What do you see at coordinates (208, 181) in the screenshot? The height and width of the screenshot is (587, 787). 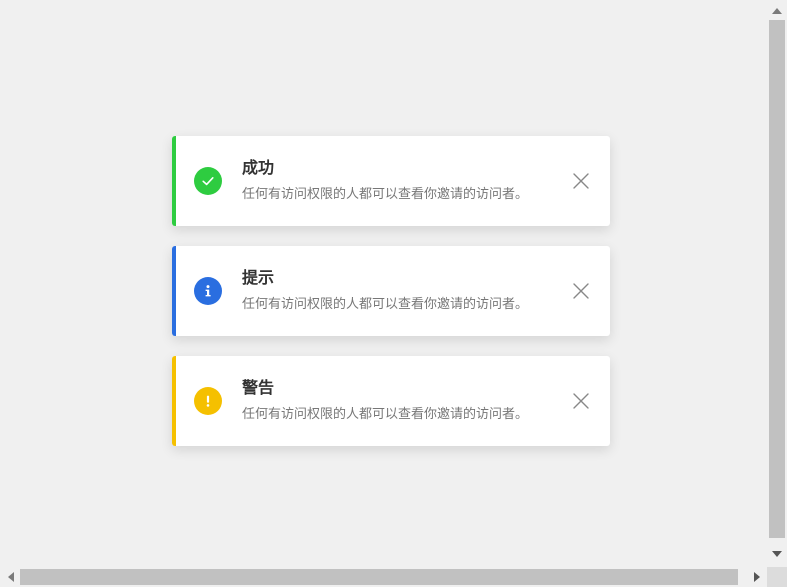 I see `check-circle-icon` at bounding box center [208, 181].